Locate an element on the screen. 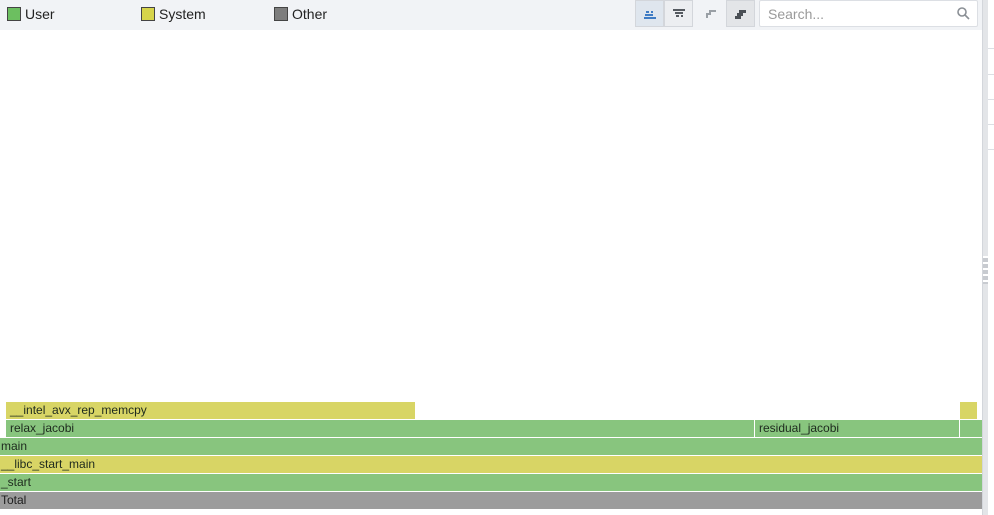 The width and height of the screenshot is (994, 515). expand-button is located at coordinates (740, 13).